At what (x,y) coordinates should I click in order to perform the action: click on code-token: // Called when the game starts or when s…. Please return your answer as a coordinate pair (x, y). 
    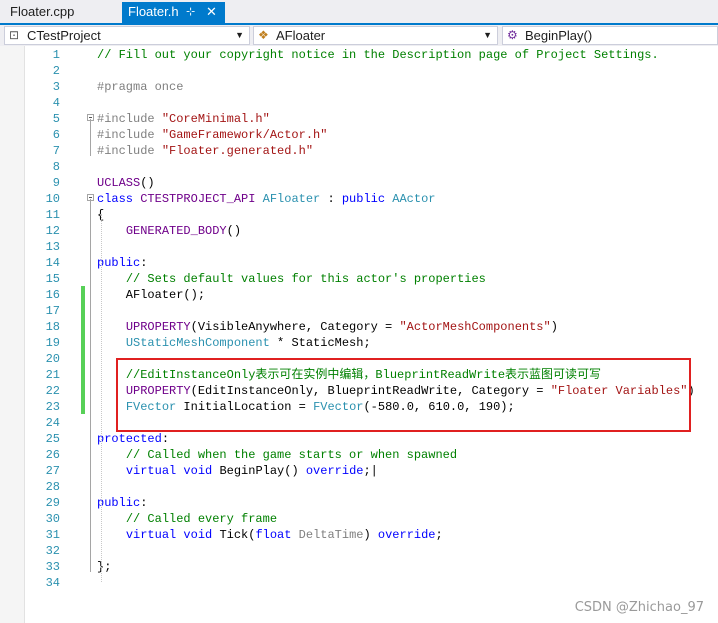
    Looking at the image, I should click on (291, 455).